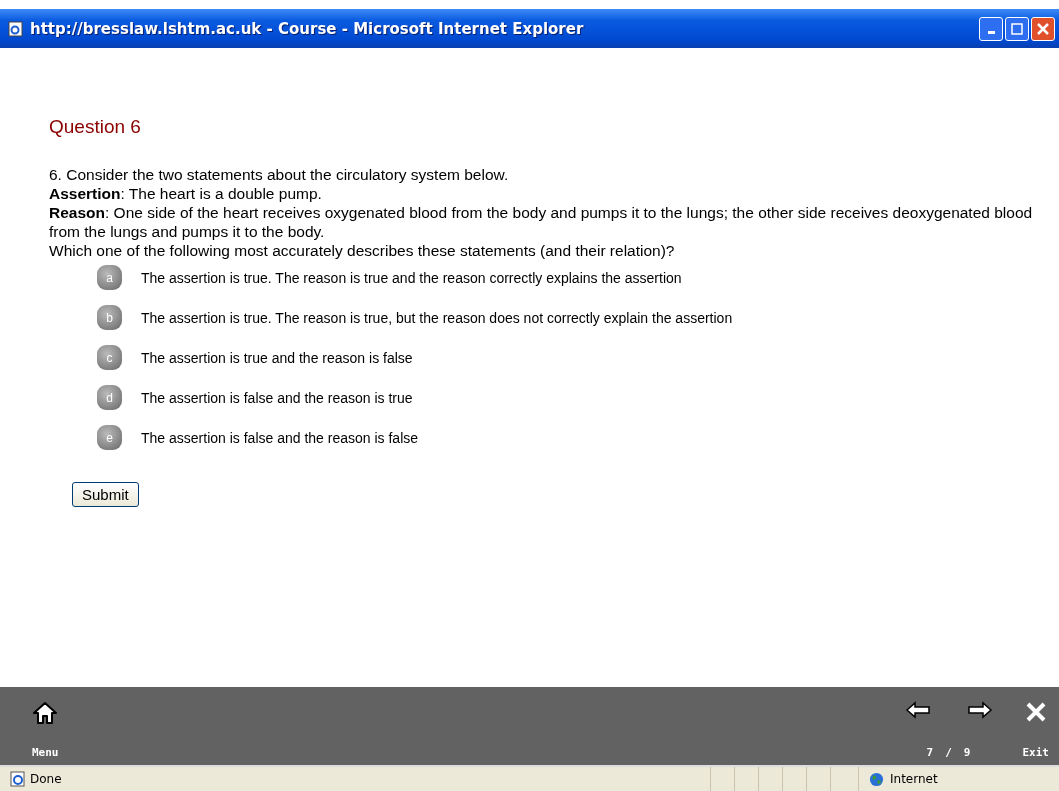 This screenshot has width=1059, height=791. I want to click on window-title: http://bresslaw.lshtm.ac.uk - Course - Microsoft Internet Explorer, so click(307, 28).